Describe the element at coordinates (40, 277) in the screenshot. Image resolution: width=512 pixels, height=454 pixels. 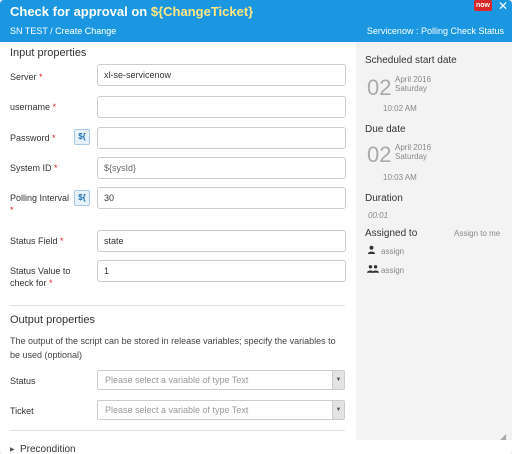
I see `status-value-label-text: Status Value to check for` at that location.